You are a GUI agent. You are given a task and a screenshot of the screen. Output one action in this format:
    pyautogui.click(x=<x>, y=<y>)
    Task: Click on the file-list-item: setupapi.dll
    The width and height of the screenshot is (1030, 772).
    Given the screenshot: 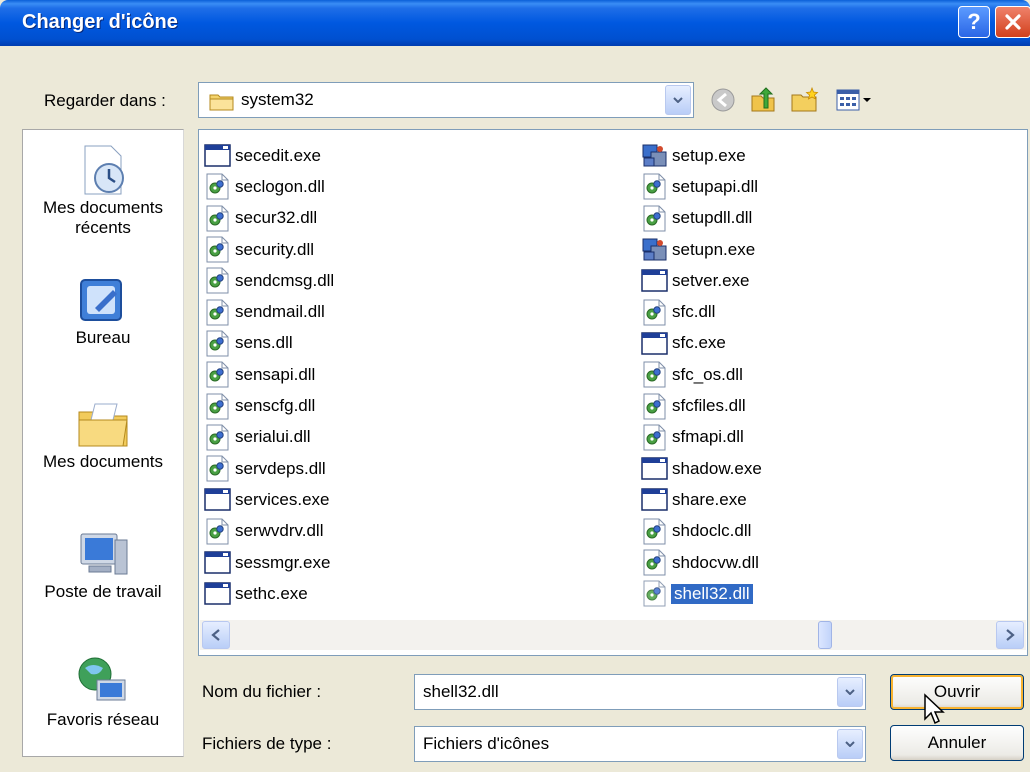 What is the action you would take?
    pyautogui.click(x=701, y=186)
    